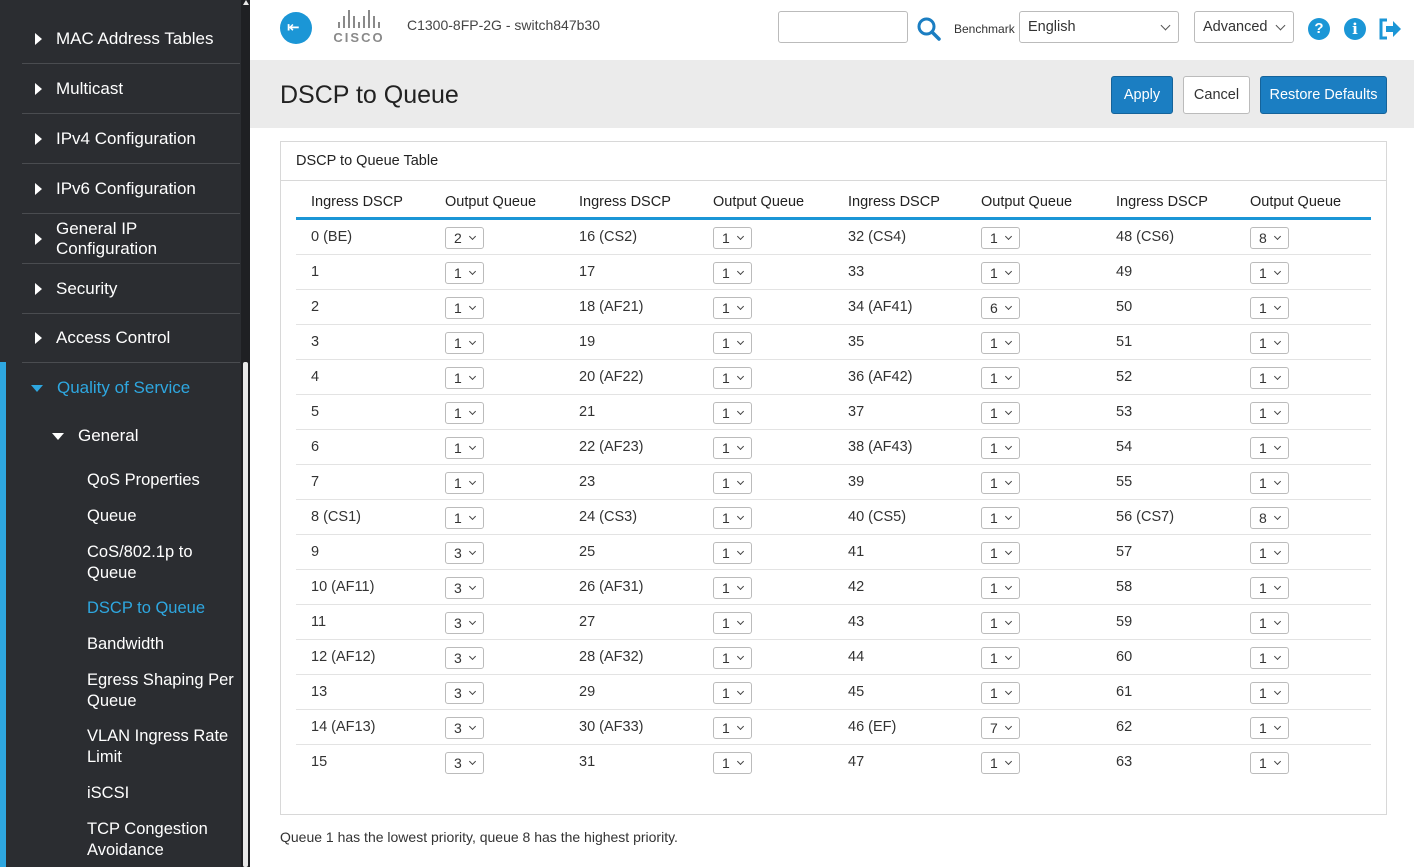  I want to click on sidebar-subitem-queue: Queue, so click(162, 516).